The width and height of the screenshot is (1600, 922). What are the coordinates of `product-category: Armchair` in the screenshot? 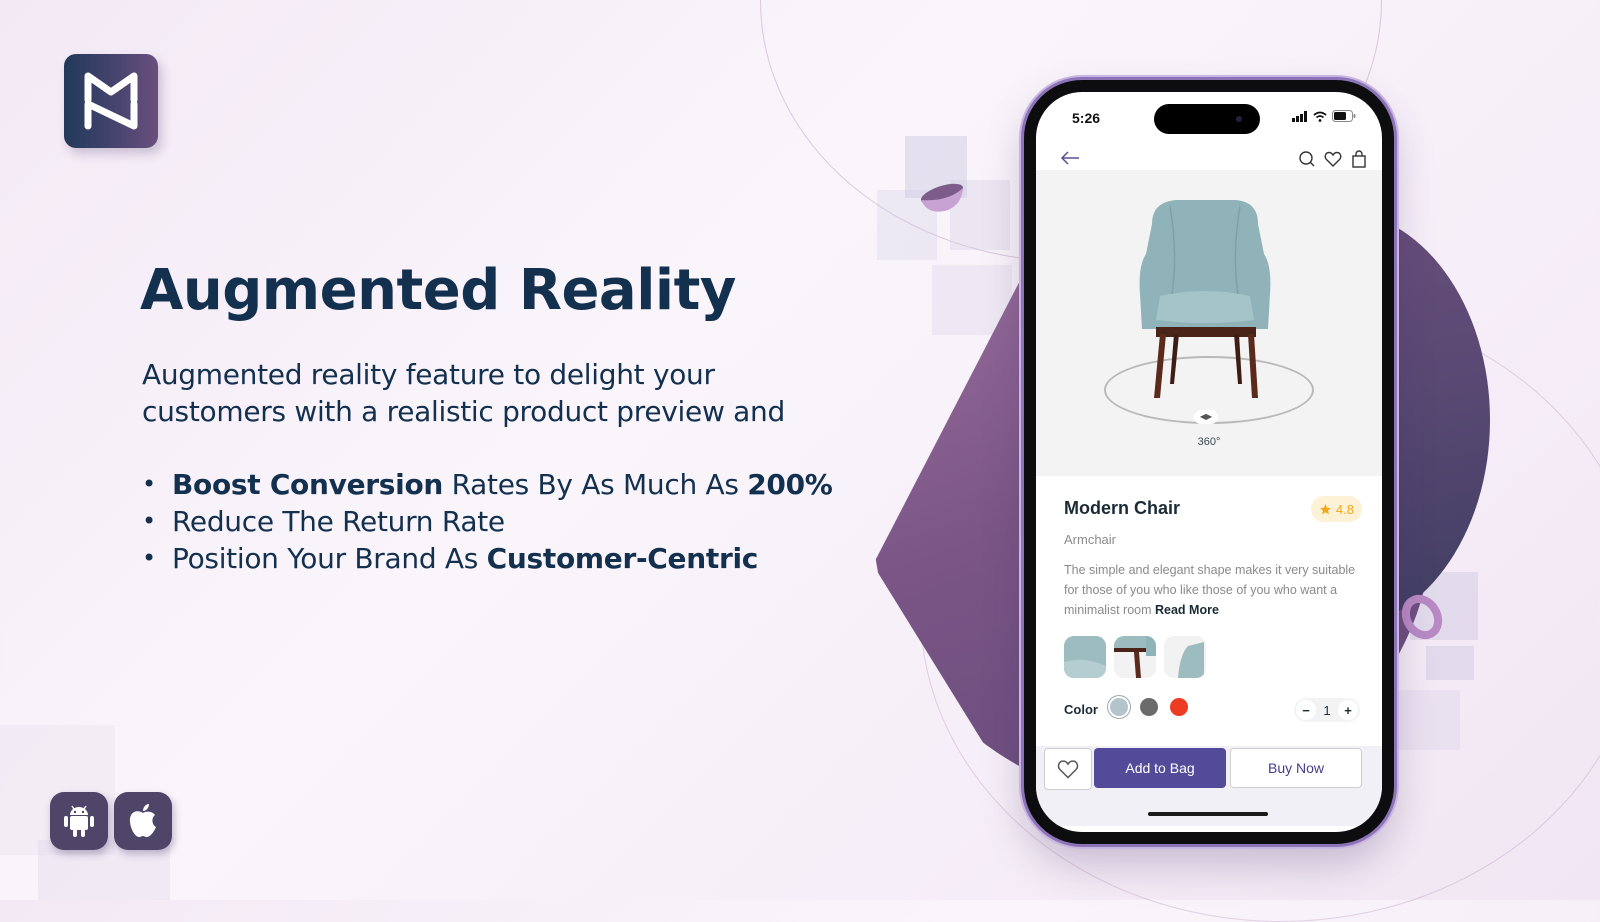 It's located at (1090, 539).